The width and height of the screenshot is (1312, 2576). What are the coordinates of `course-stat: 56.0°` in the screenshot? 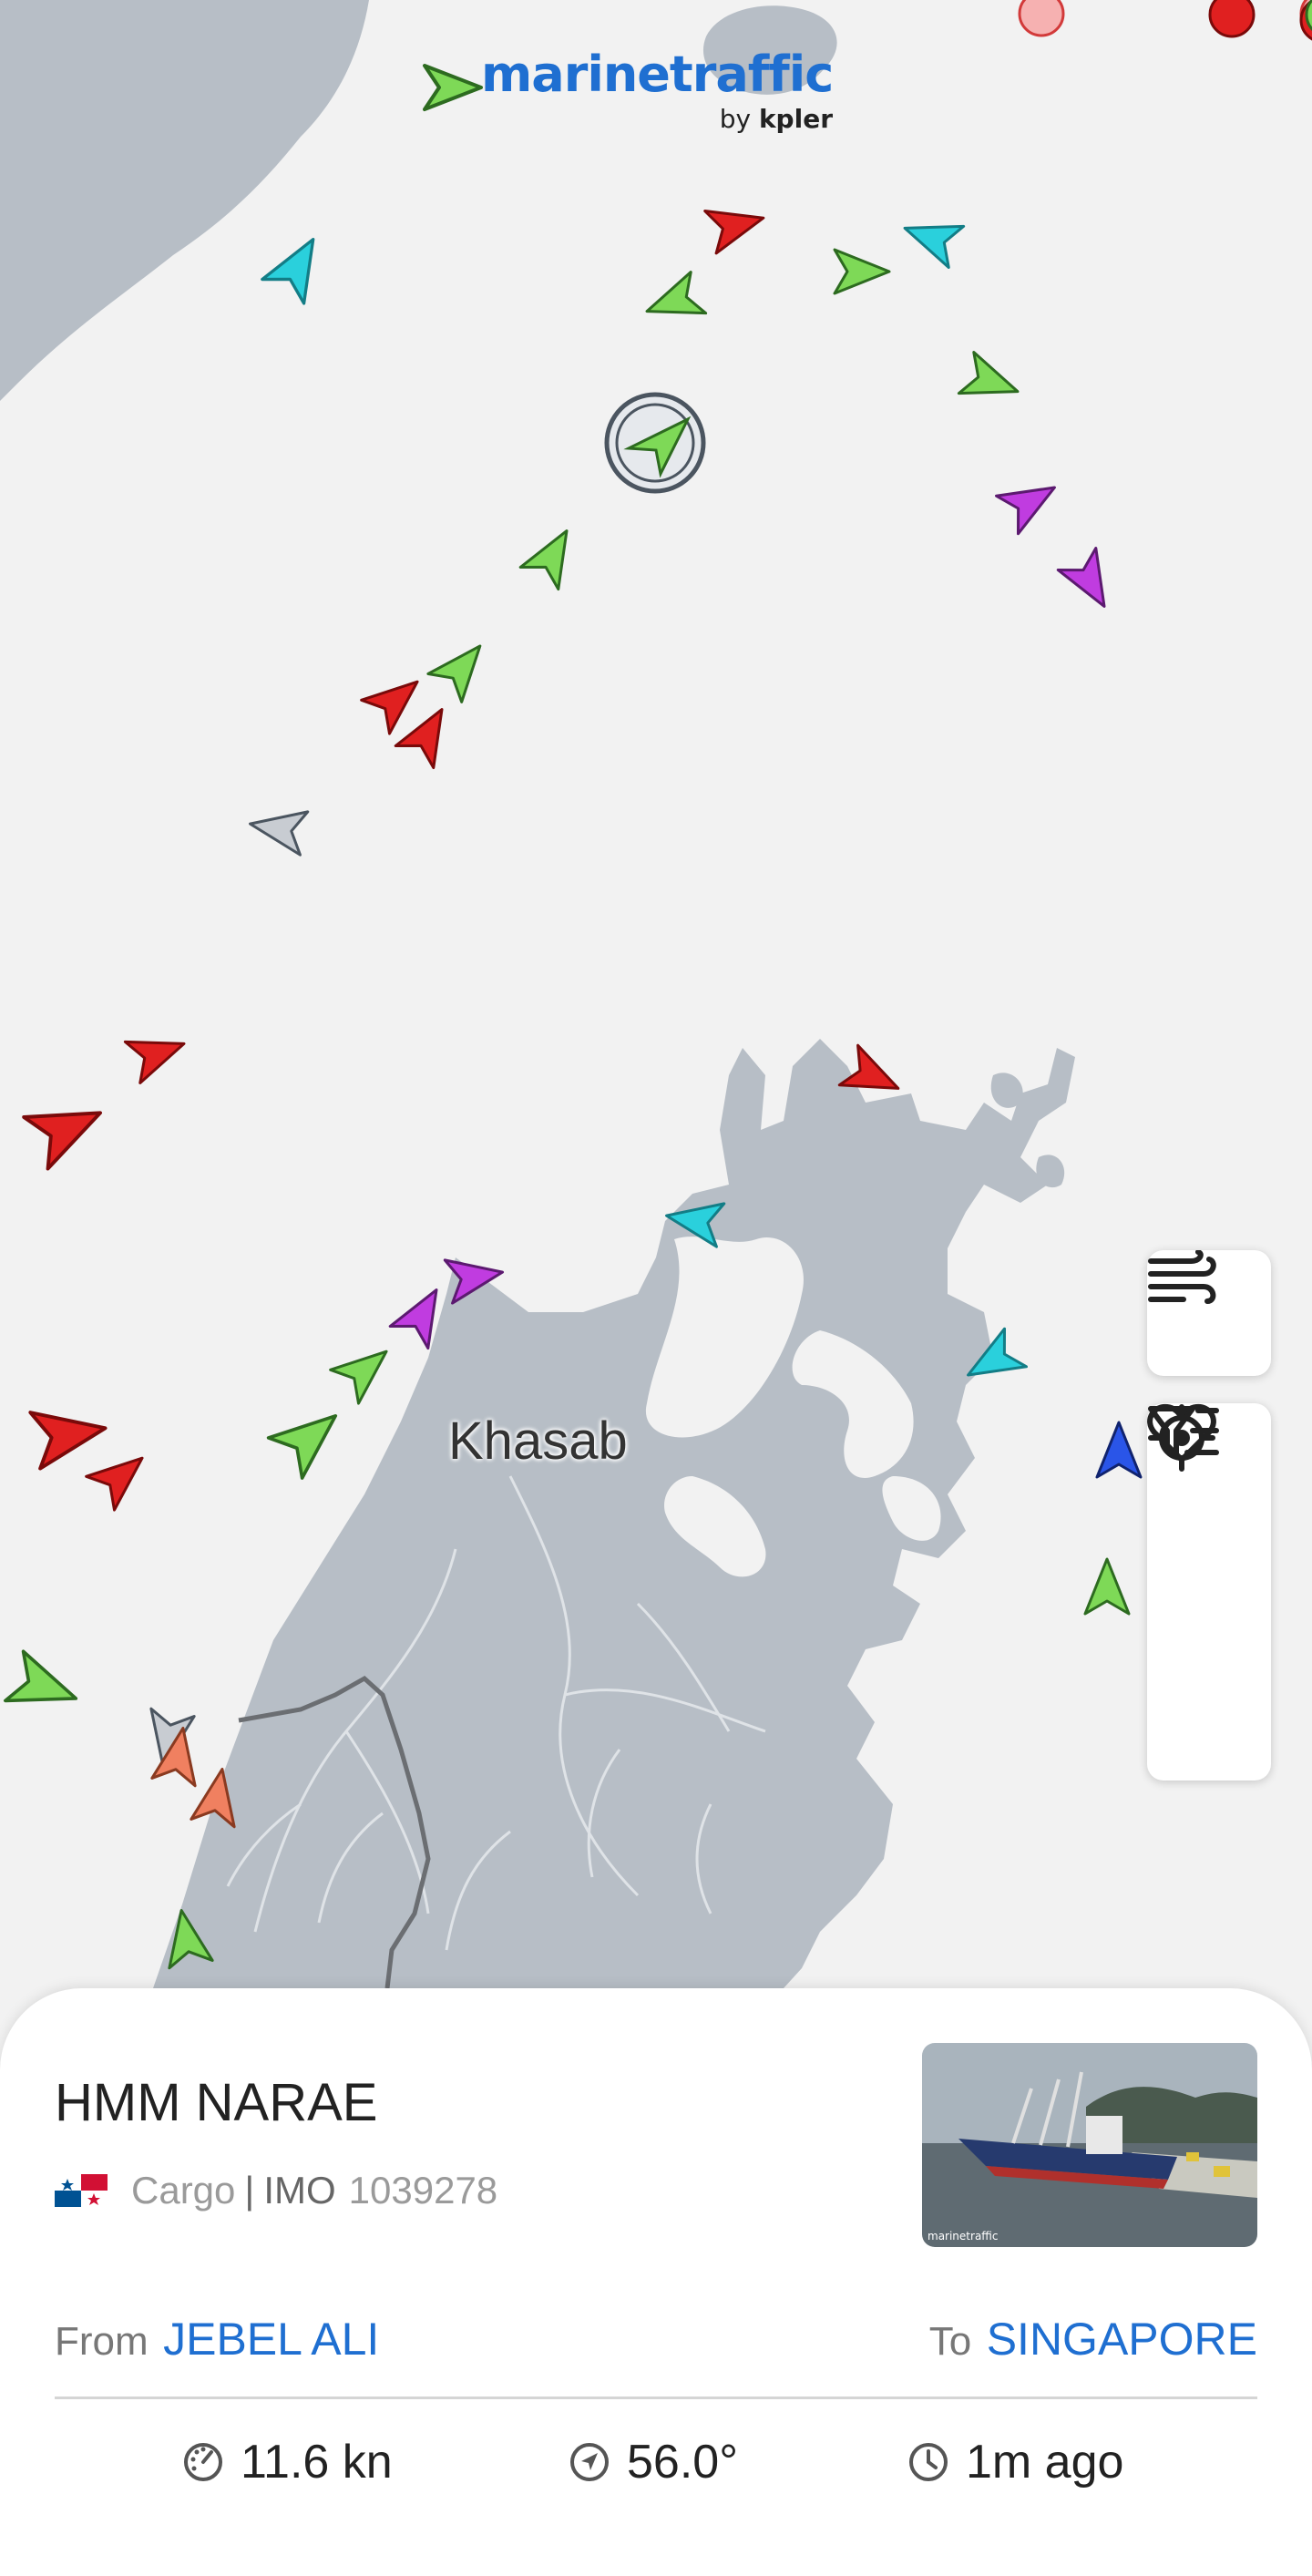 It's located at (654, 2462).